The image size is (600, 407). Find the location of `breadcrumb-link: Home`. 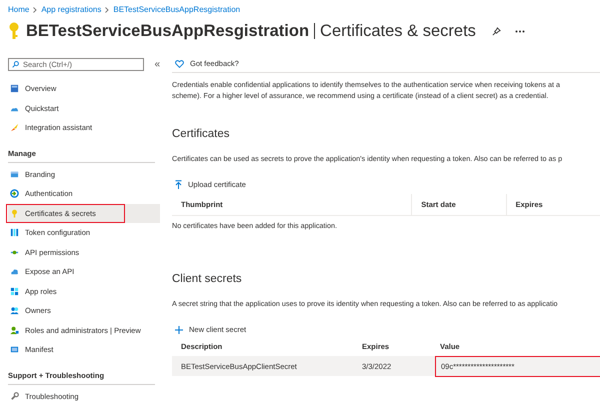

breadcrumb-link: Home is located at coordinates (19, 10).